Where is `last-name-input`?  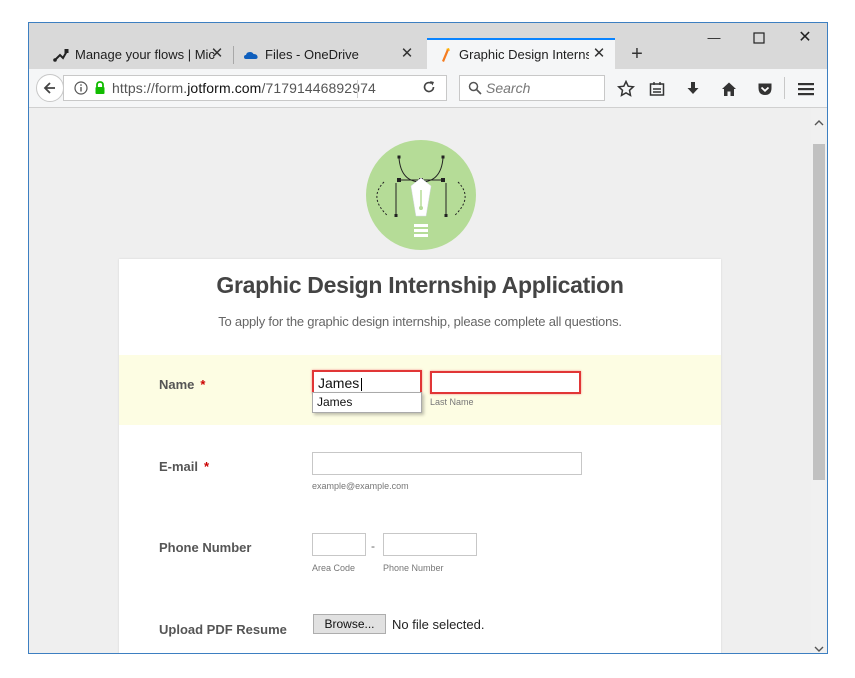
last-name-input is located at coordinates (505, 382).